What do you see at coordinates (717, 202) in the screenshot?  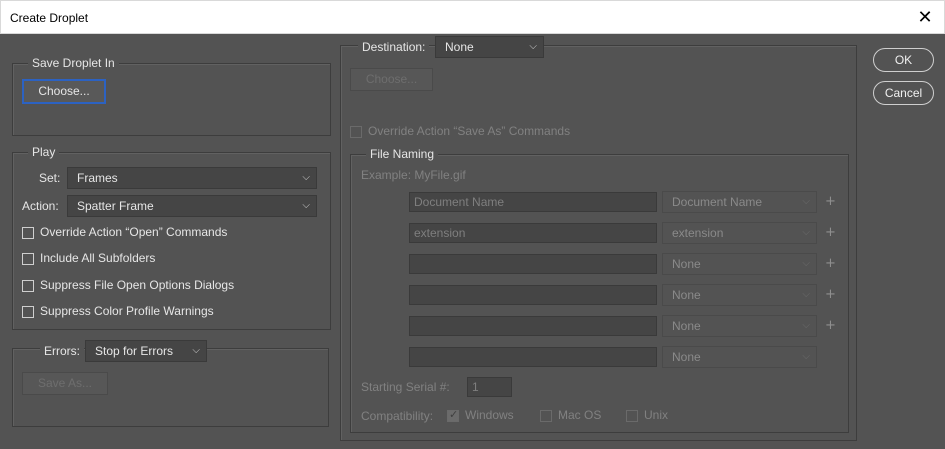 I see `naming-select-1-value: Document Name` at bounding box center [717, 202].